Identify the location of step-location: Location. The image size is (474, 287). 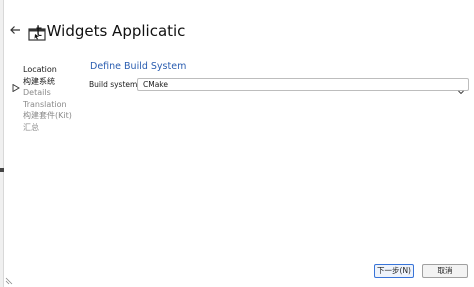
(40, 69).